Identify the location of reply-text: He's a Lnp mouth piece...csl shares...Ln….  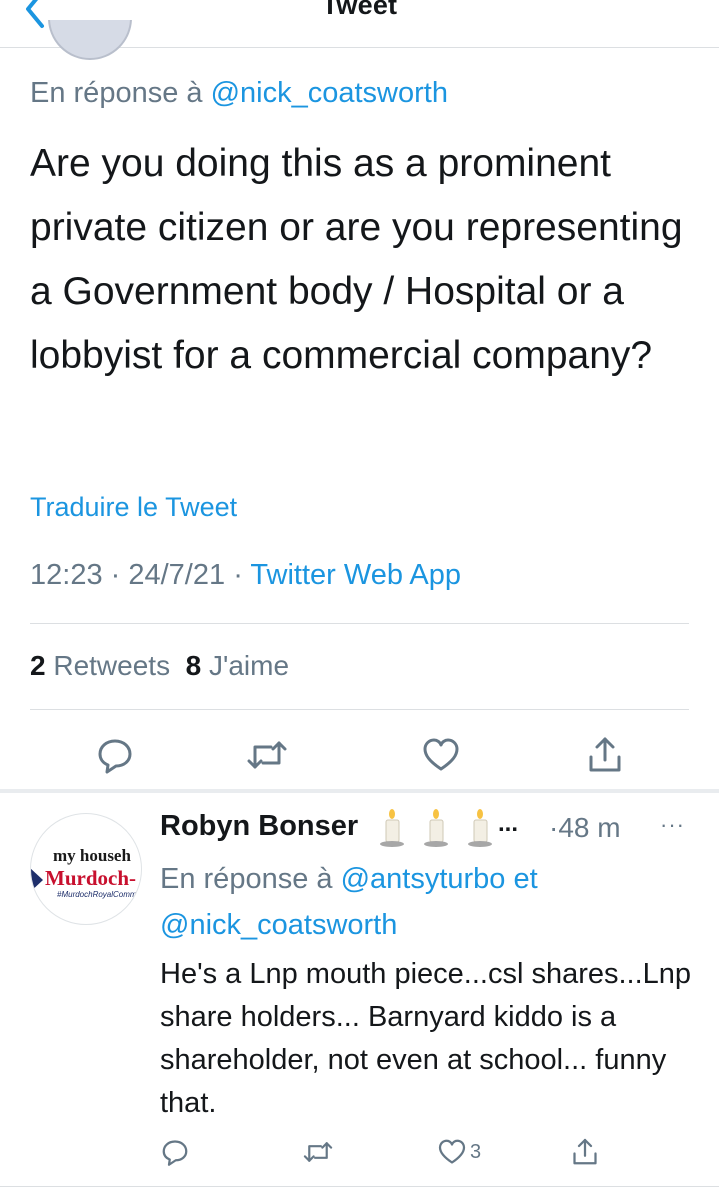
(426, 1038).